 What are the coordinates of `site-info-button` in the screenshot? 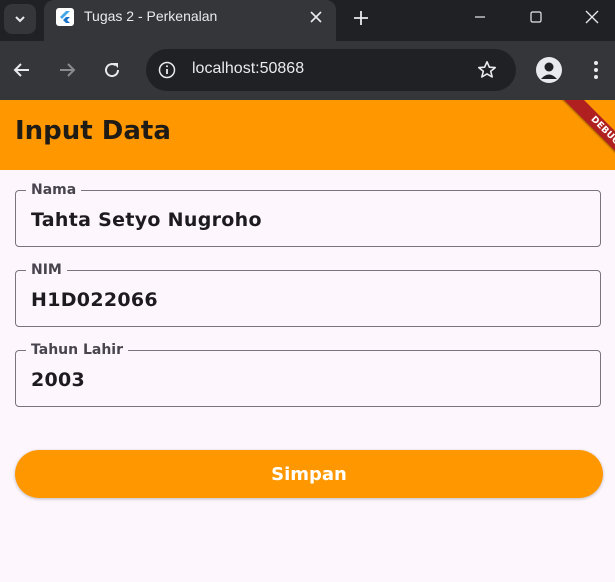 It's located at (167, 70).